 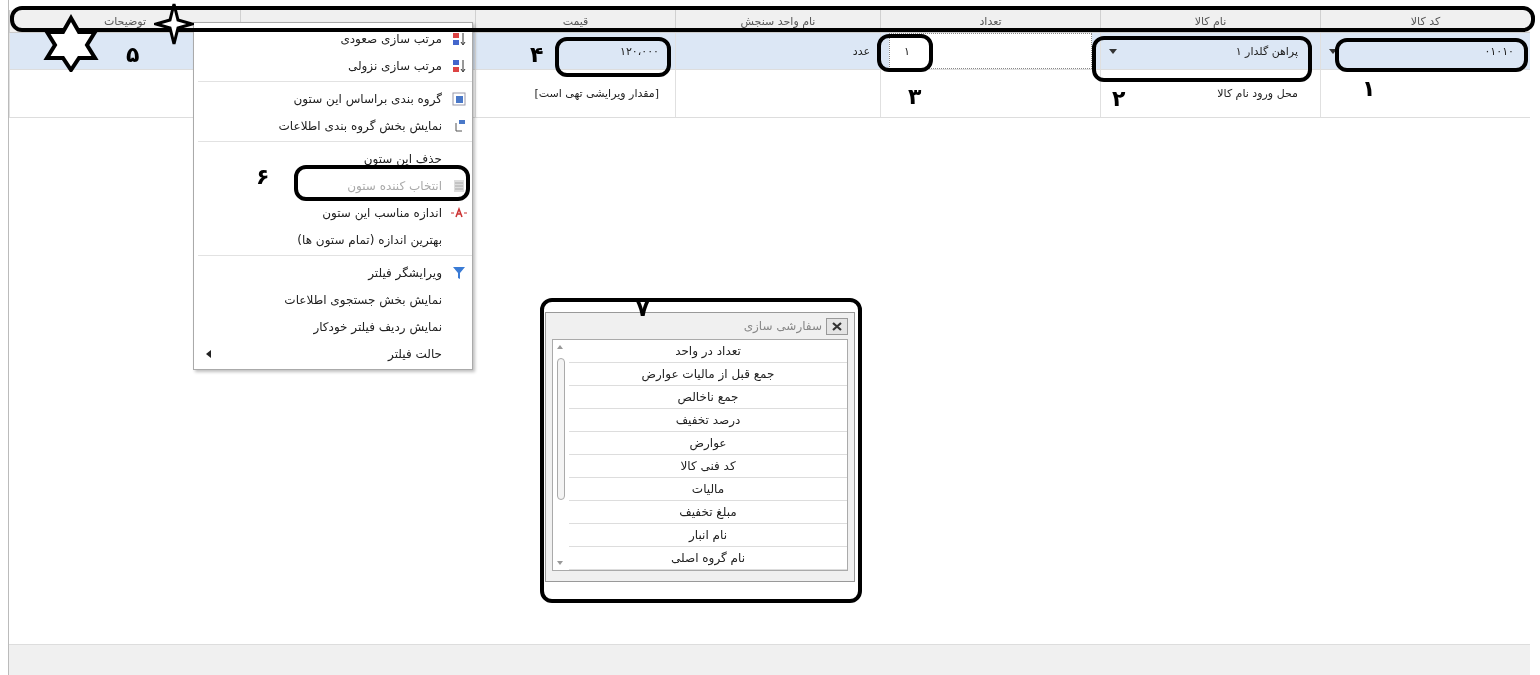 What do you see at coordinates (708, 512) in the screenshot?
I see `column-list-item: مبلغ تخفیف` at bounding box center [708, 512].